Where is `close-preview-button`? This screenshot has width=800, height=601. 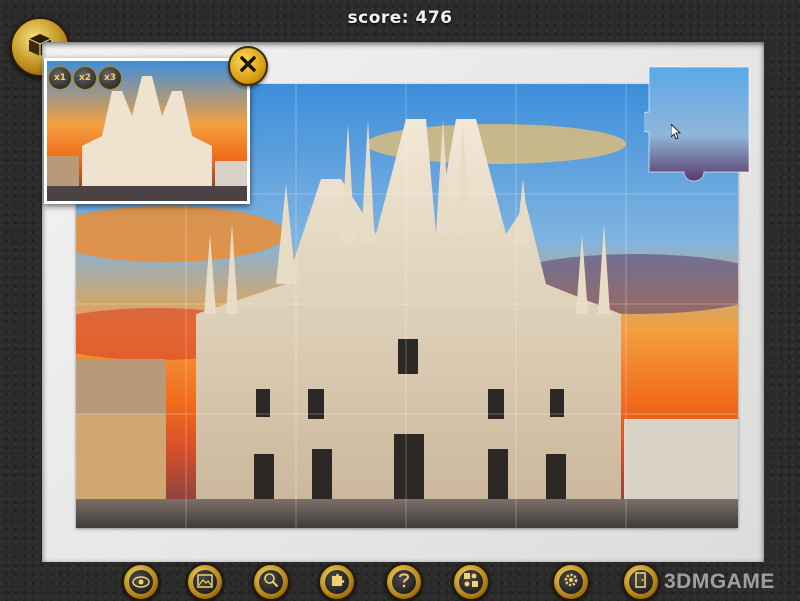 close-preview-button is located at coordinates (248, 66).